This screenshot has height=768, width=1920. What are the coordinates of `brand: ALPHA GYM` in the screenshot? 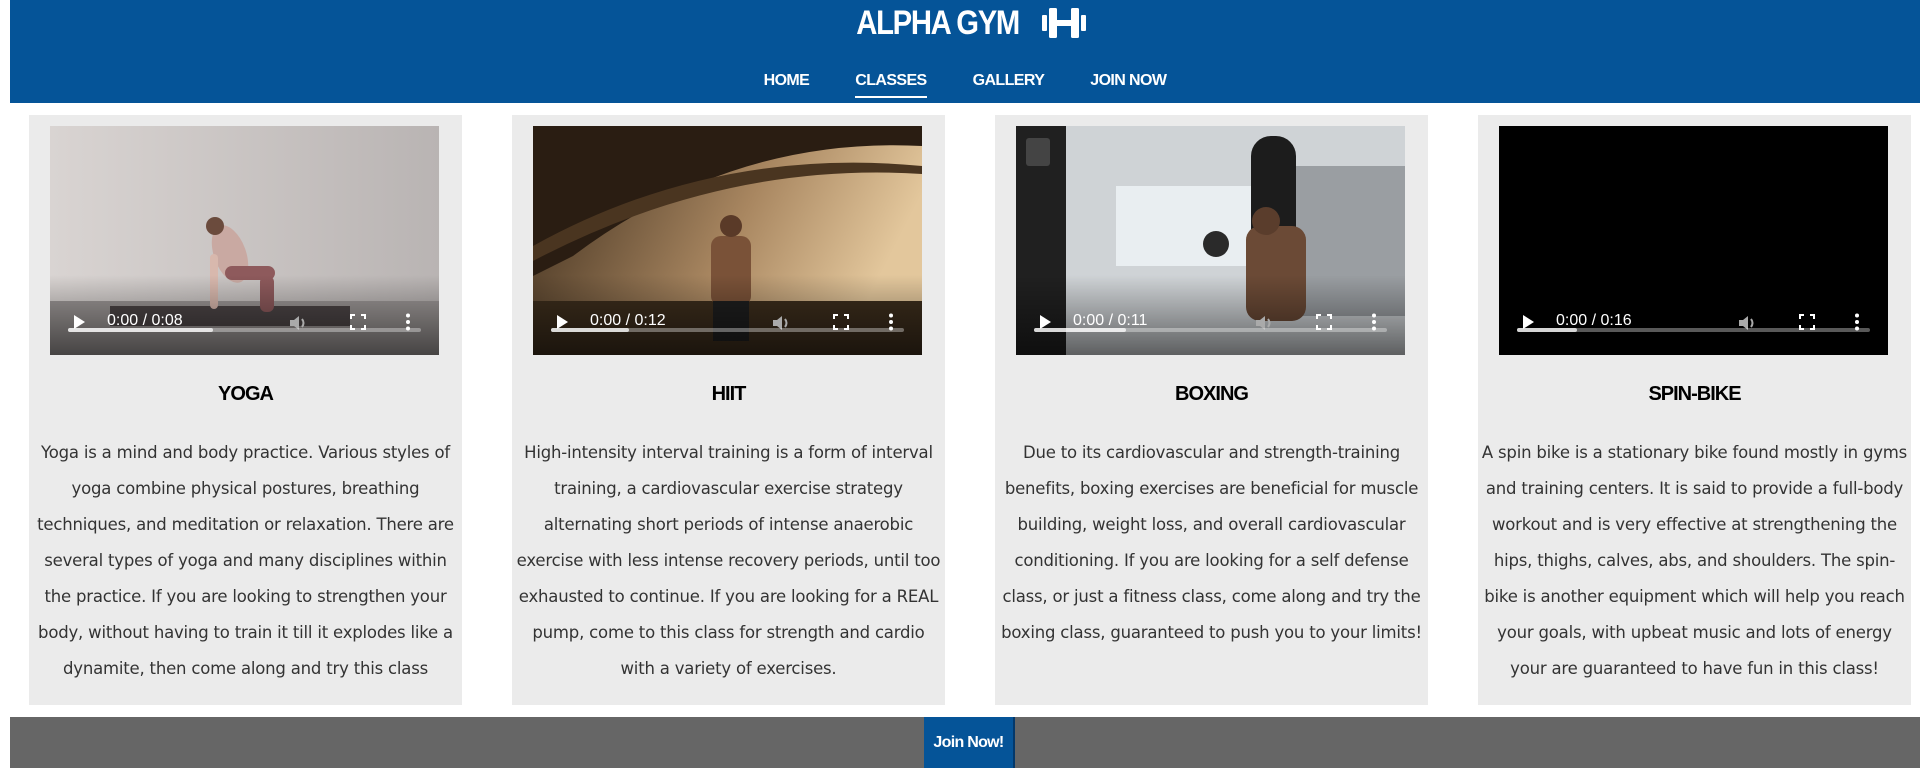 It's located at (965, 23).